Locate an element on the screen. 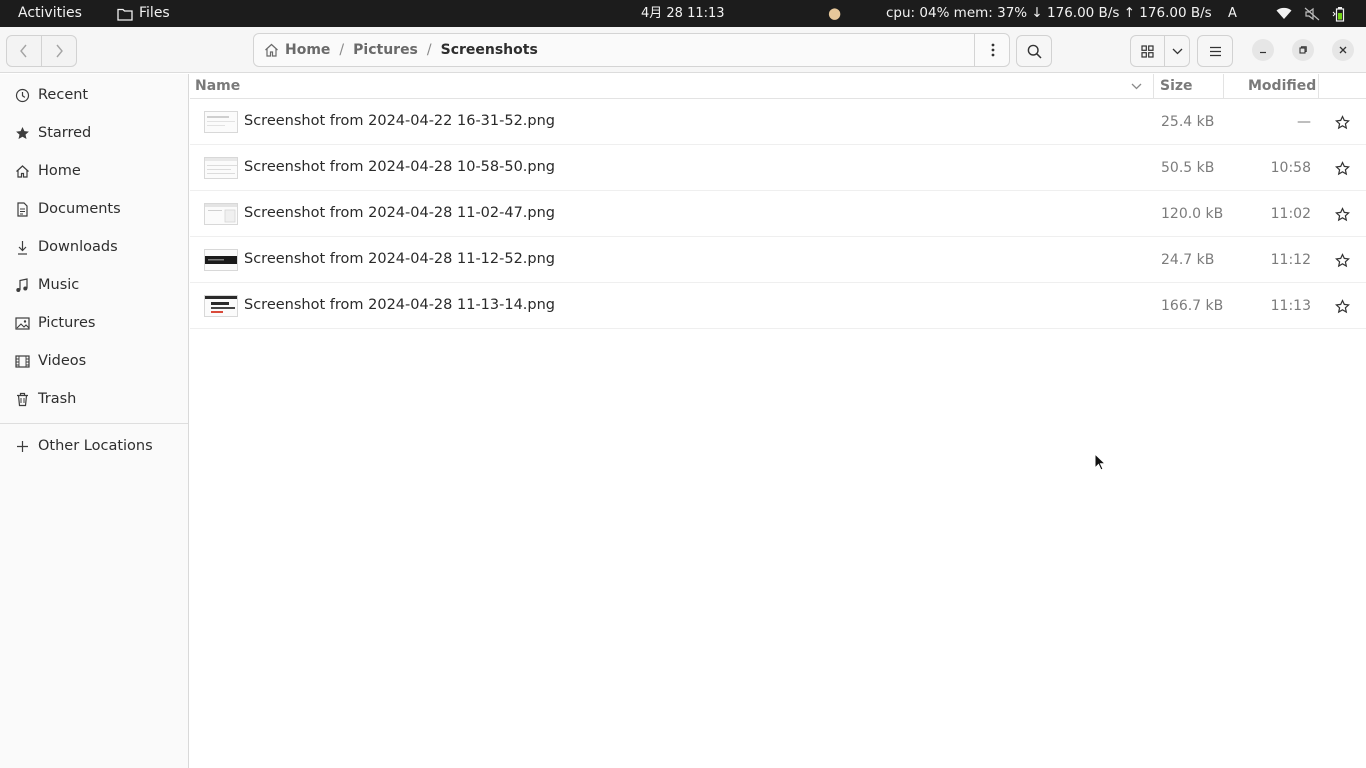  picture-icon is located at coordinates (22, 323).